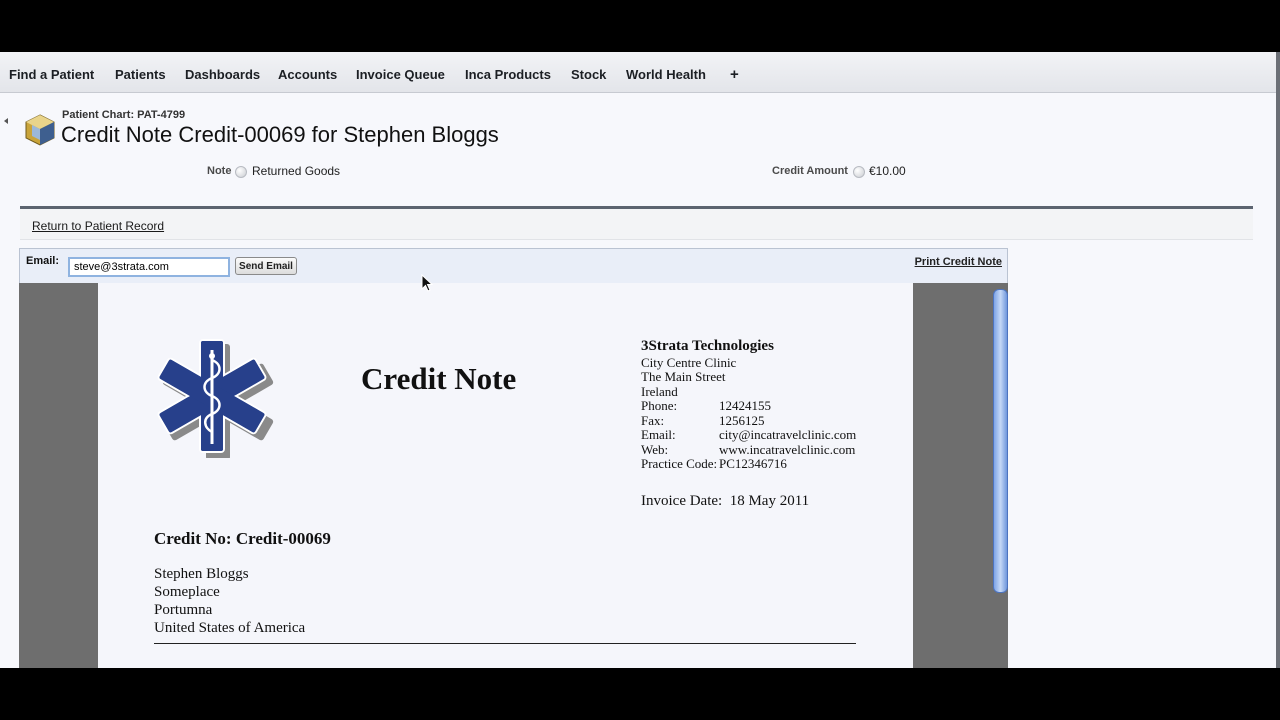 The height and width of the screenshot is (720, 1280). What do you see at coordinates (307, 72) in the screenshot?
I see `tab-accounts: Accounts` at bounding box center [307, 72].